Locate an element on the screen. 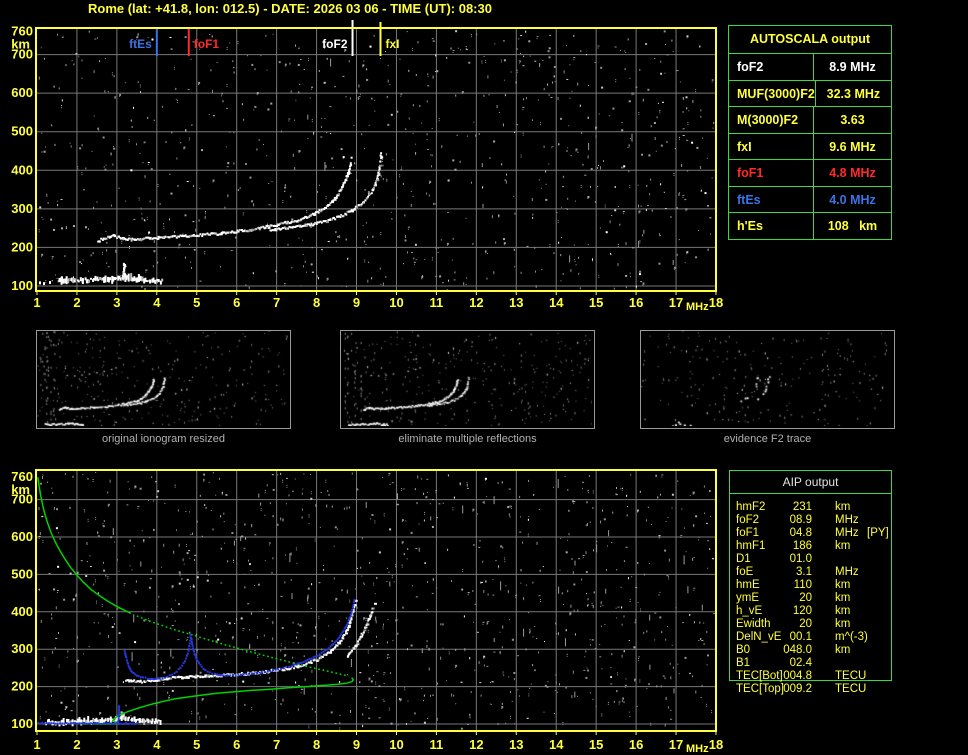 The height and width of the screenshot is (755, 968). aip-header: AIP output is located at coordinates (810, 482).